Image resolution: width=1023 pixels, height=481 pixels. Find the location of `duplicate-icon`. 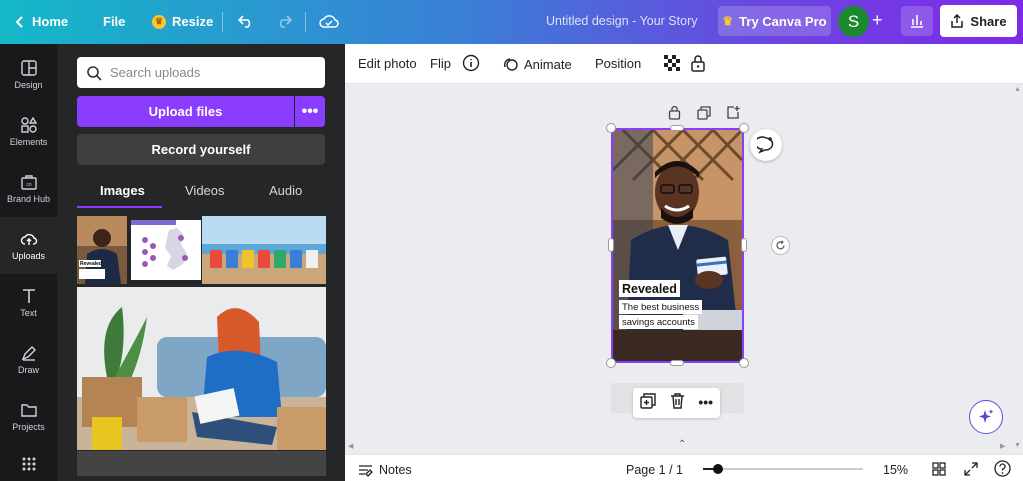

duplicate-icon is located at coordinates (648, 400).